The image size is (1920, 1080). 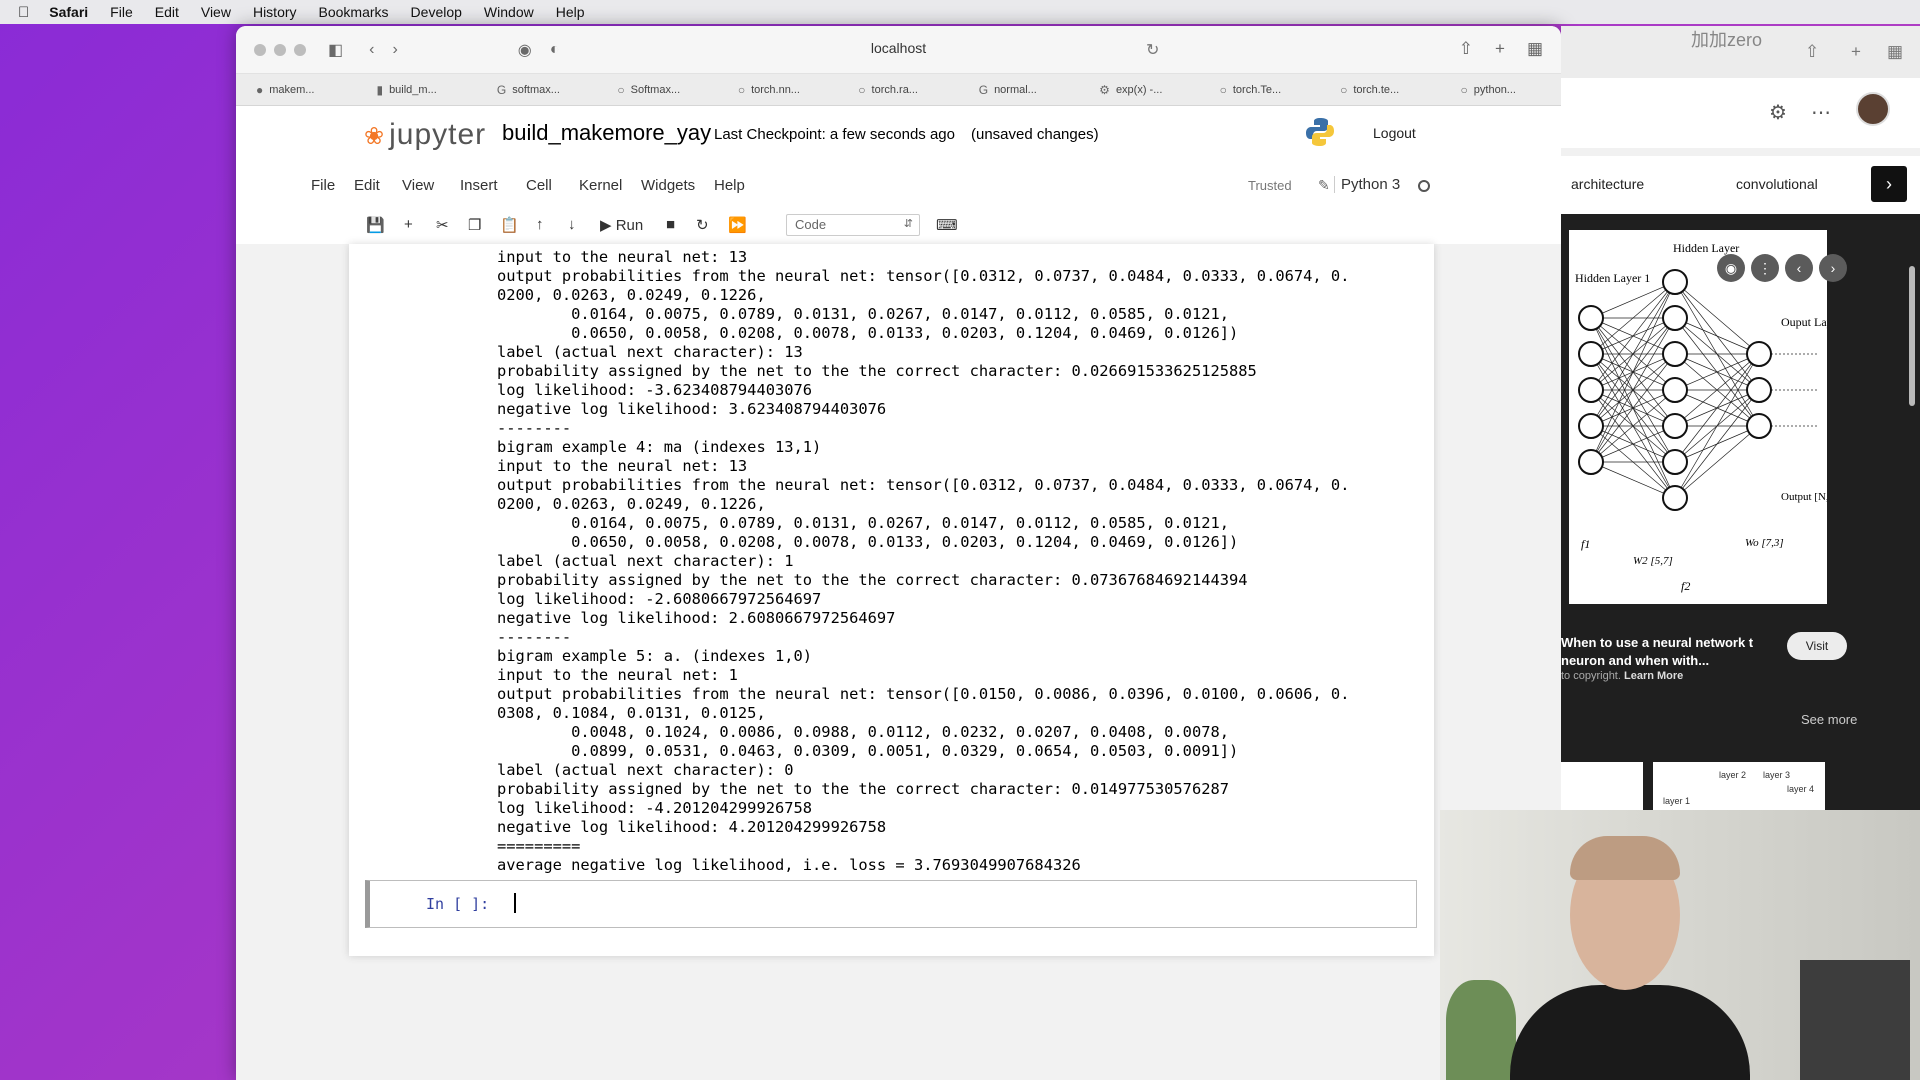 What do you see at coordinates (354, 12) in the screenshot?
I see `menu-bookmarks: Bookmarks` at bounding box center [354, 12].